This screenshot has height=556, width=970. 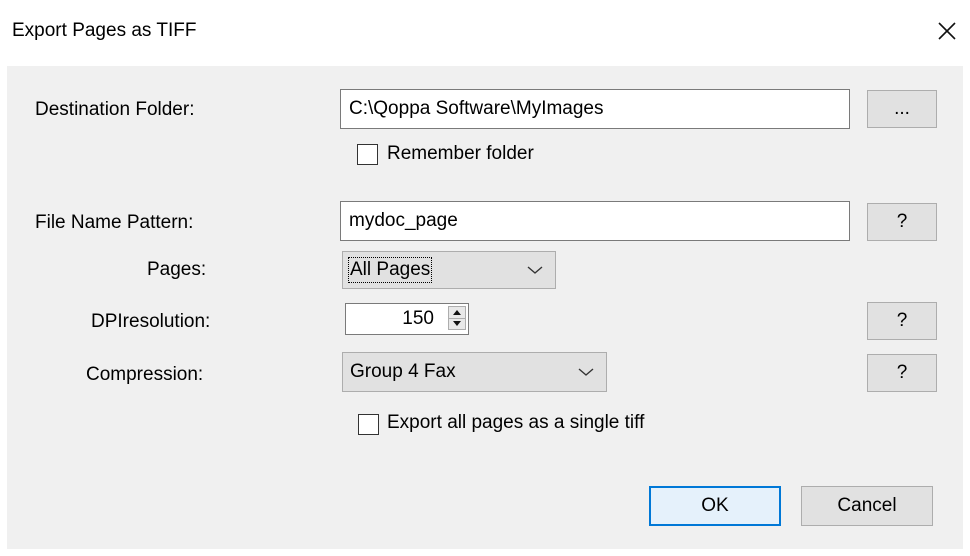 What do you see at coordinates (516, 422) in the screenshot?
I see `single-tiff-label: Export all pages as a single tiff` at bounding box center [516, 422].